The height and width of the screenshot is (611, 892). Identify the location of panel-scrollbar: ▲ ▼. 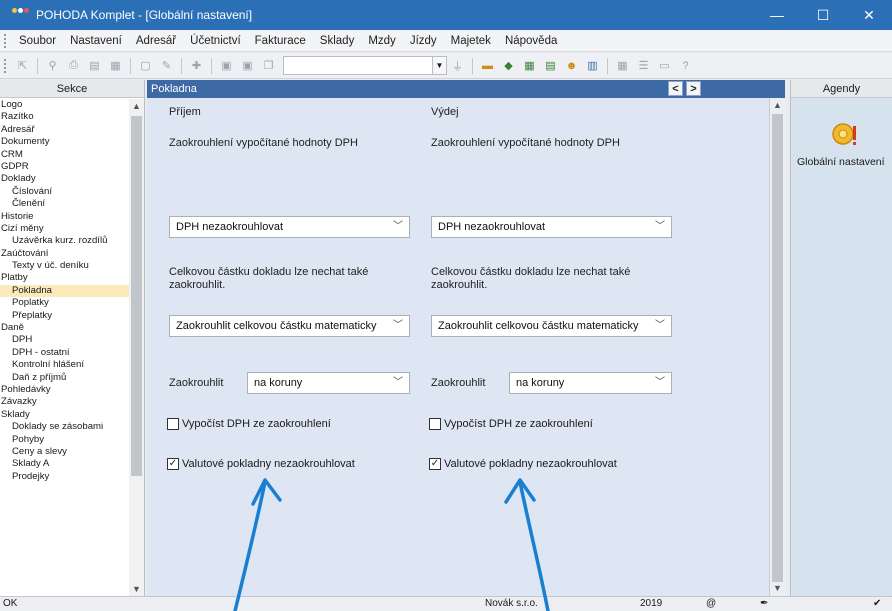
(777, 347).